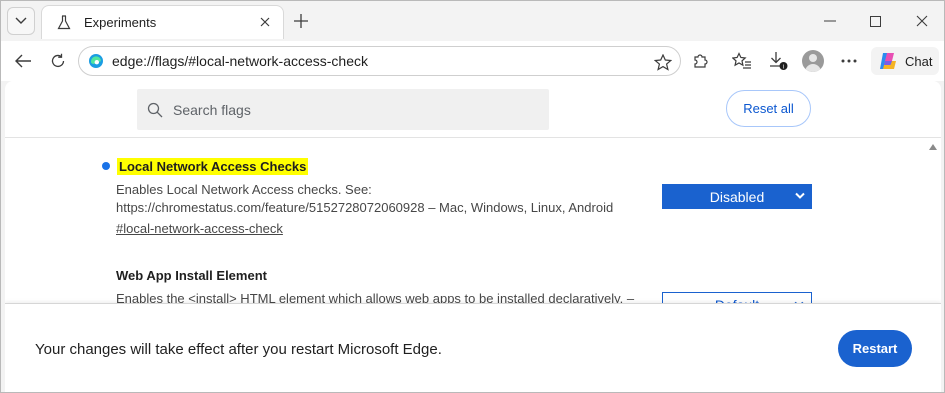 This screenshot has height=393, width=945. What do you see at coordinates (922, 21) in the screenshot?
I see `window-close-icon` at bounding box center [922, 21].